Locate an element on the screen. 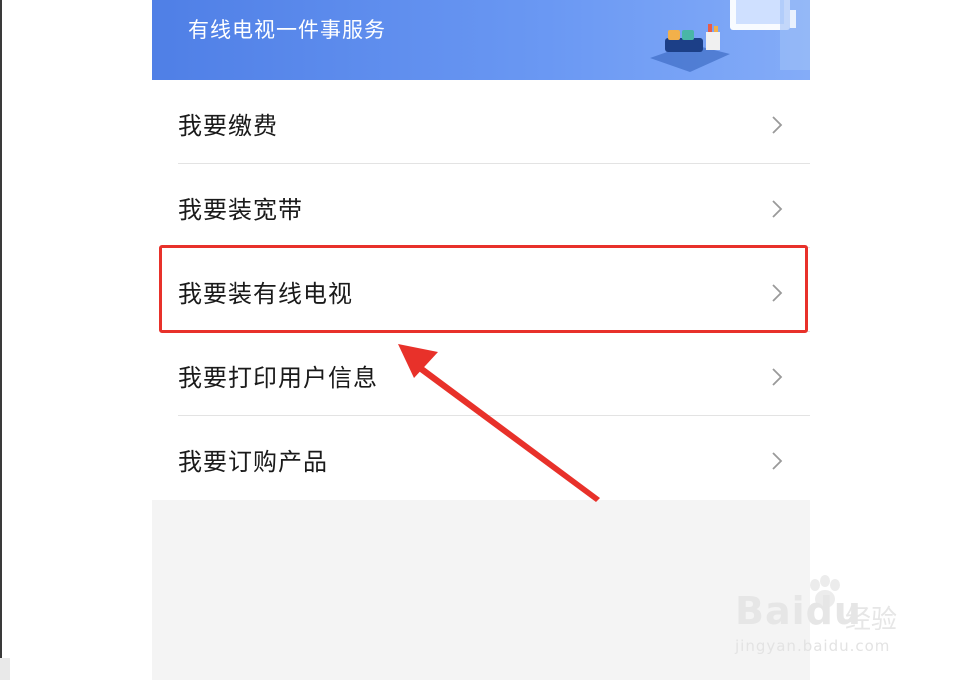  window-edge is located at coordinates (1, 340).